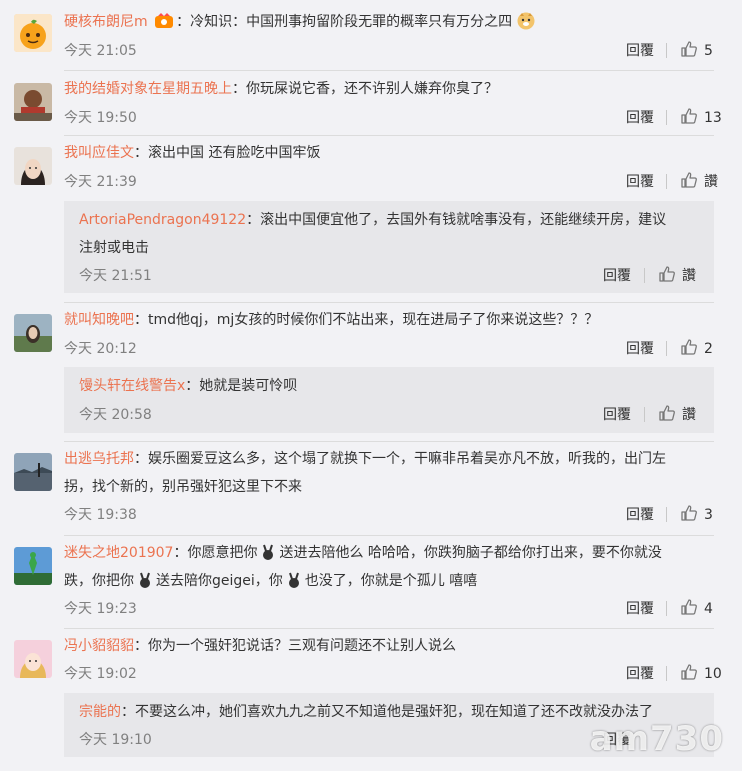 The width and height of the screenshot is (742, 771). Describe the element at coordinates (389, 400) in the screenshot. I see `reply-box: 馒头轩在线警告x：她就是装可怜呗 今天 20:58 回覆 讚` at that location.